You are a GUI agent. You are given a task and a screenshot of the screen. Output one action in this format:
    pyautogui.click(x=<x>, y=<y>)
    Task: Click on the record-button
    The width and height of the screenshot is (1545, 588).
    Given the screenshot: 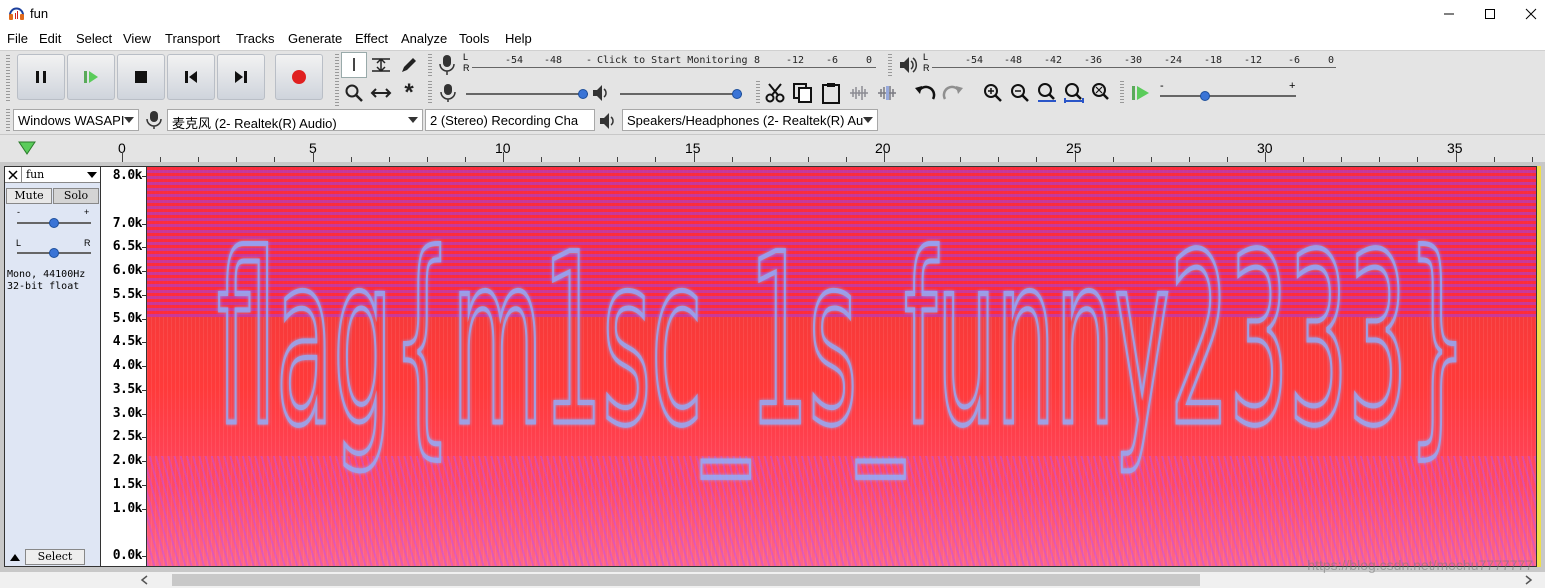 What is the action you would take?
    pyautogui.click(x=299, y=77)
    